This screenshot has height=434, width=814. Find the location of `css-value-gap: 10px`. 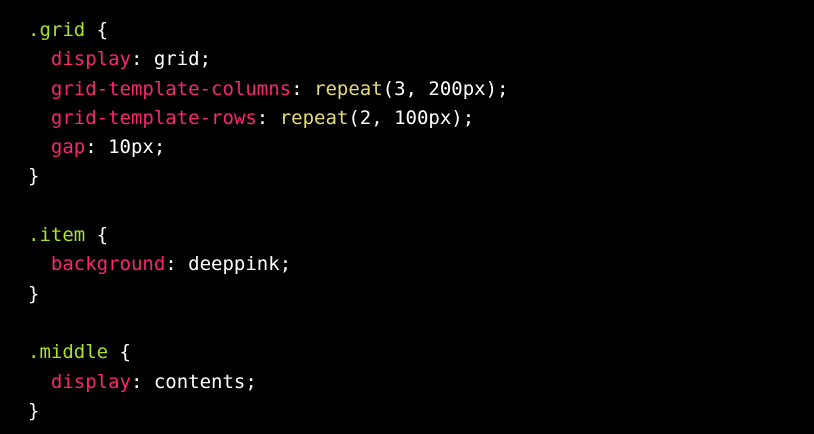

css-value-gap: 10px is located at coordinates (131, 147).